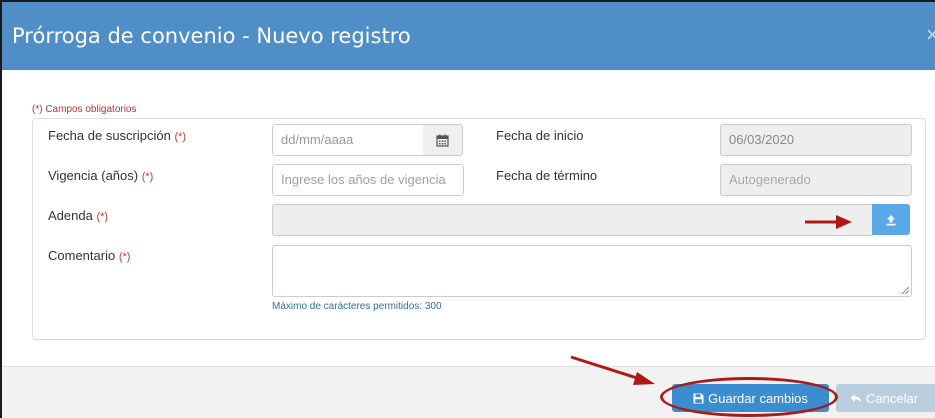  I want to click on arrow-to-upload, so click(828, 222).